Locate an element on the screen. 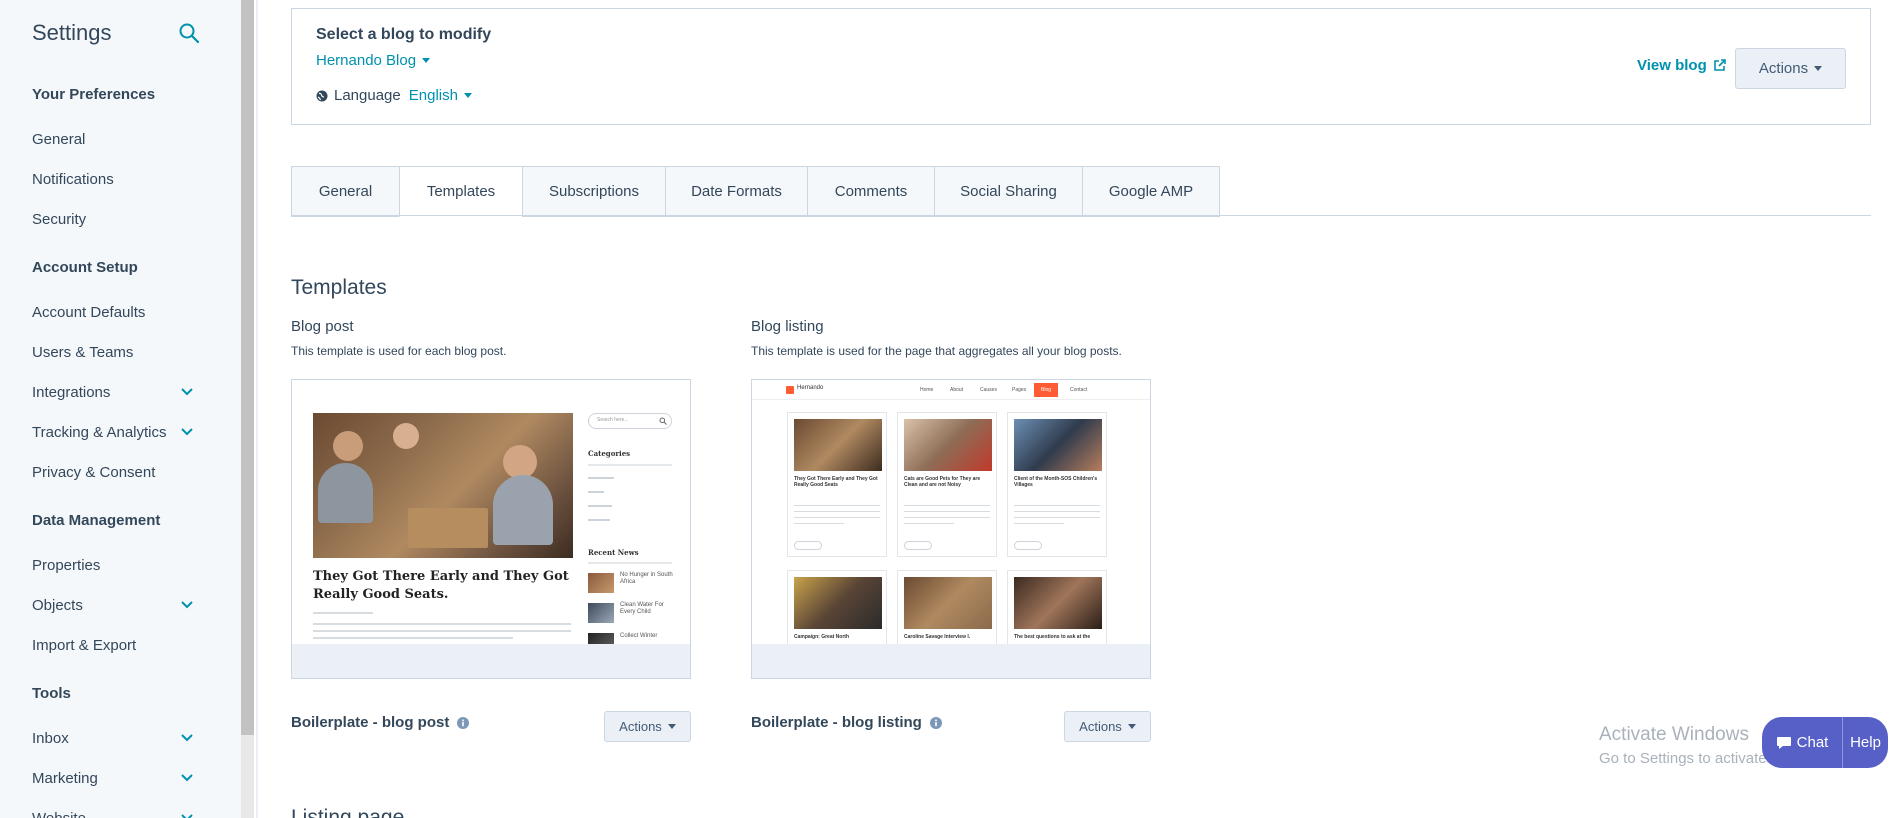 The width and height of the screenshot is (1904, 818). section-data-management: Data Management is located at coordinates (96, 520).